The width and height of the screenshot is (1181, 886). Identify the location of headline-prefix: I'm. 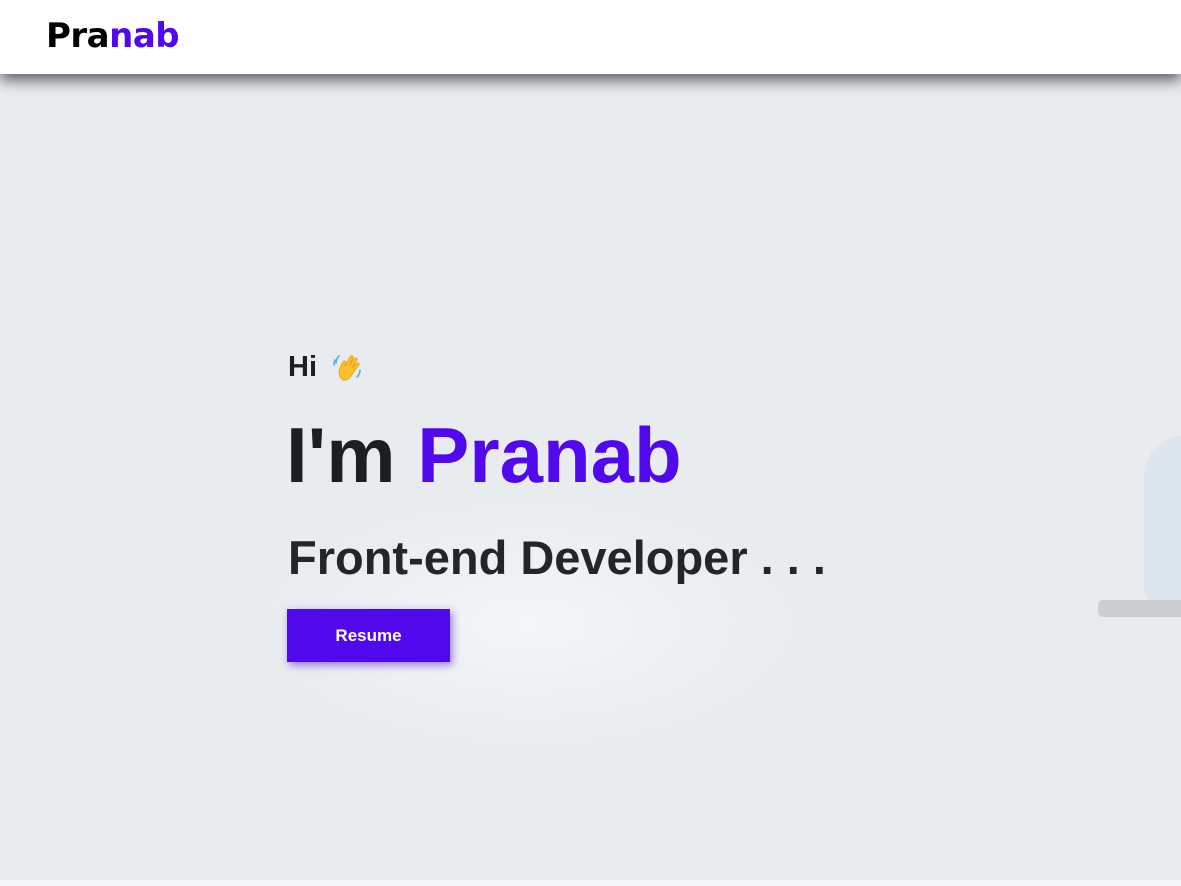
(341, 455).